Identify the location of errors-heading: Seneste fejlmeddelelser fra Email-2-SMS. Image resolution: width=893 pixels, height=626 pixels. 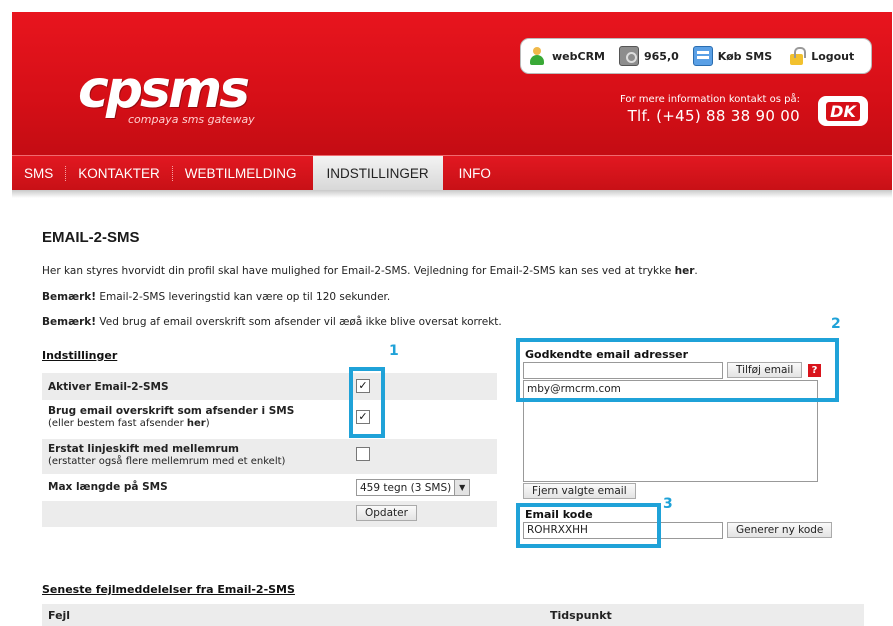
(168, 589).